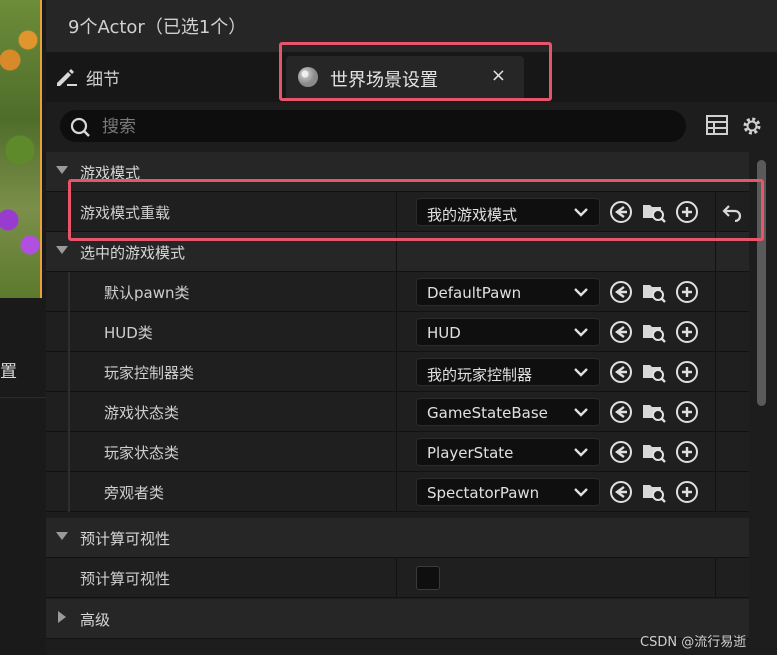  I want to click on gear-icon, so click(752, 126).